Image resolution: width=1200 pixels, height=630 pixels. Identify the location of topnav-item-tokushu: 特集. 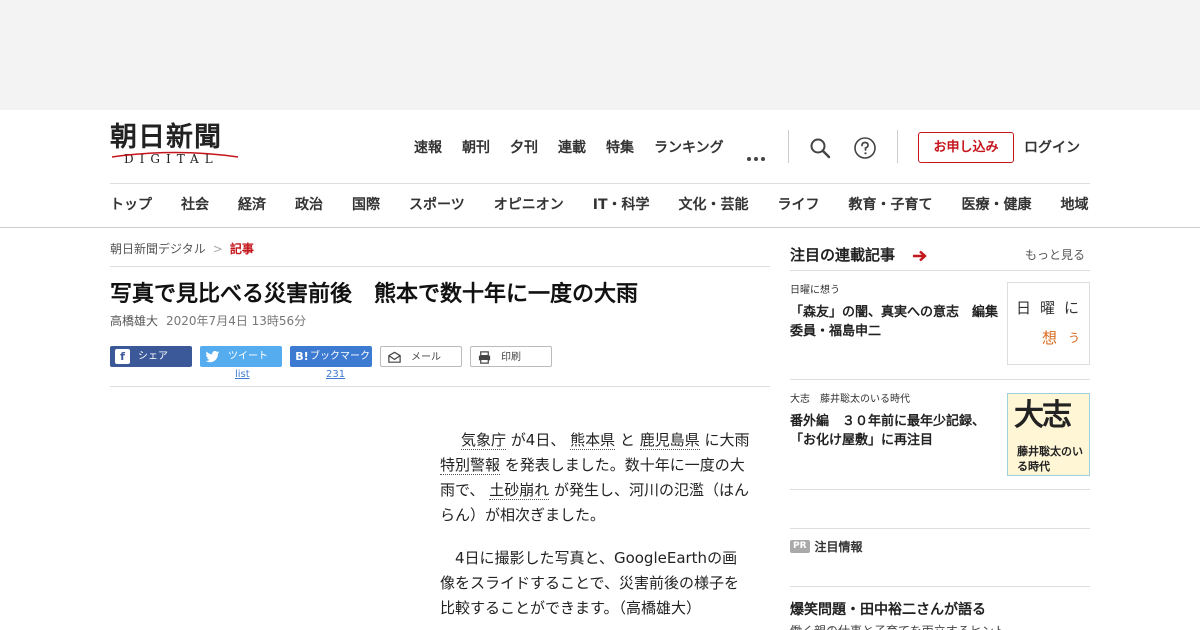
(620, 148).